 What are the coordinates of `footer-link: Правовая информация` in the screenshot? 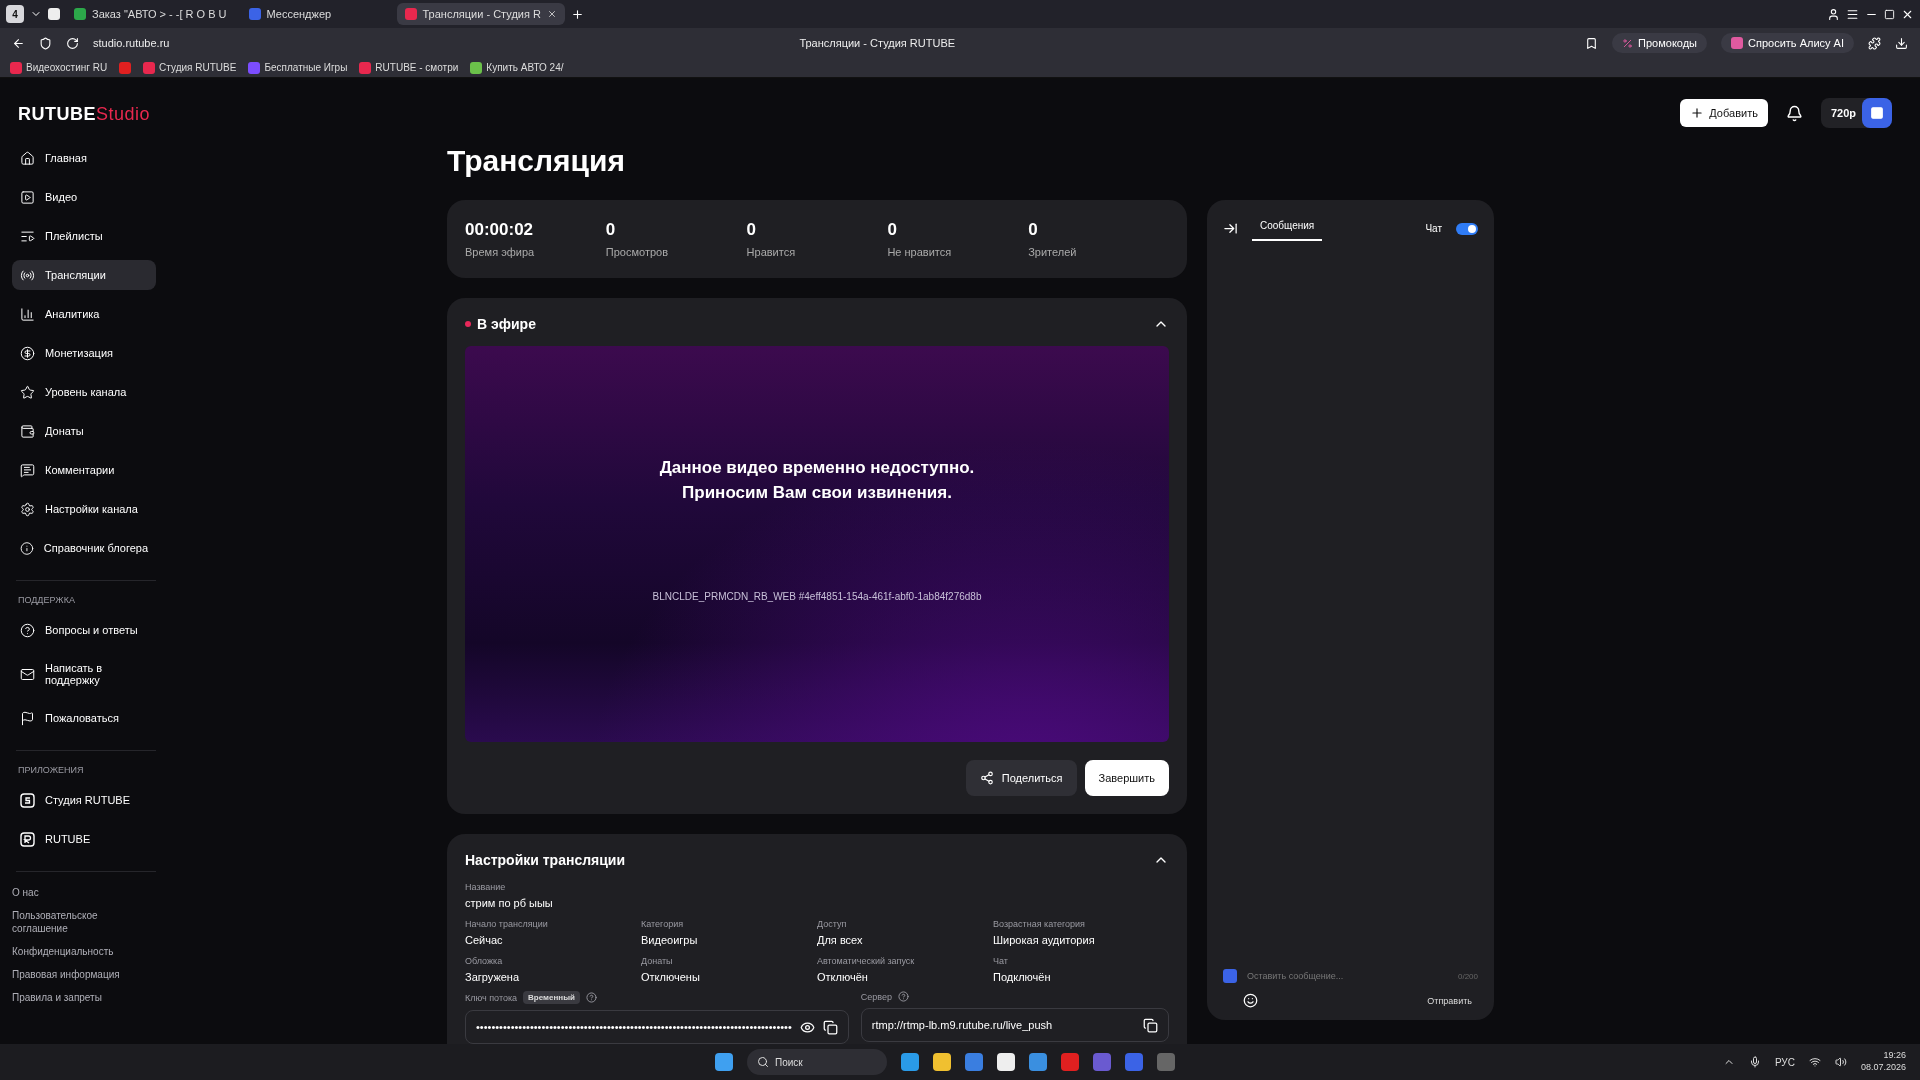 It's located at (67, 974).